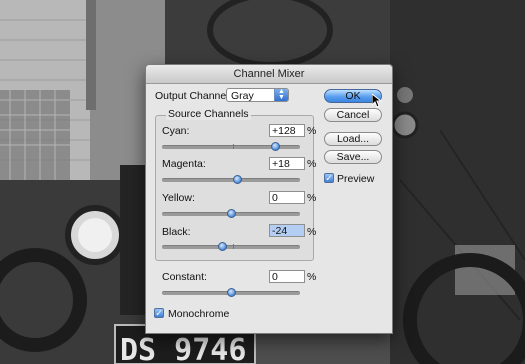 The height and width of the screenshot is (364, 525). Describe the element at coordinates (184, 277) in the screenshot. I see `constant-label: Constant:` at that location.